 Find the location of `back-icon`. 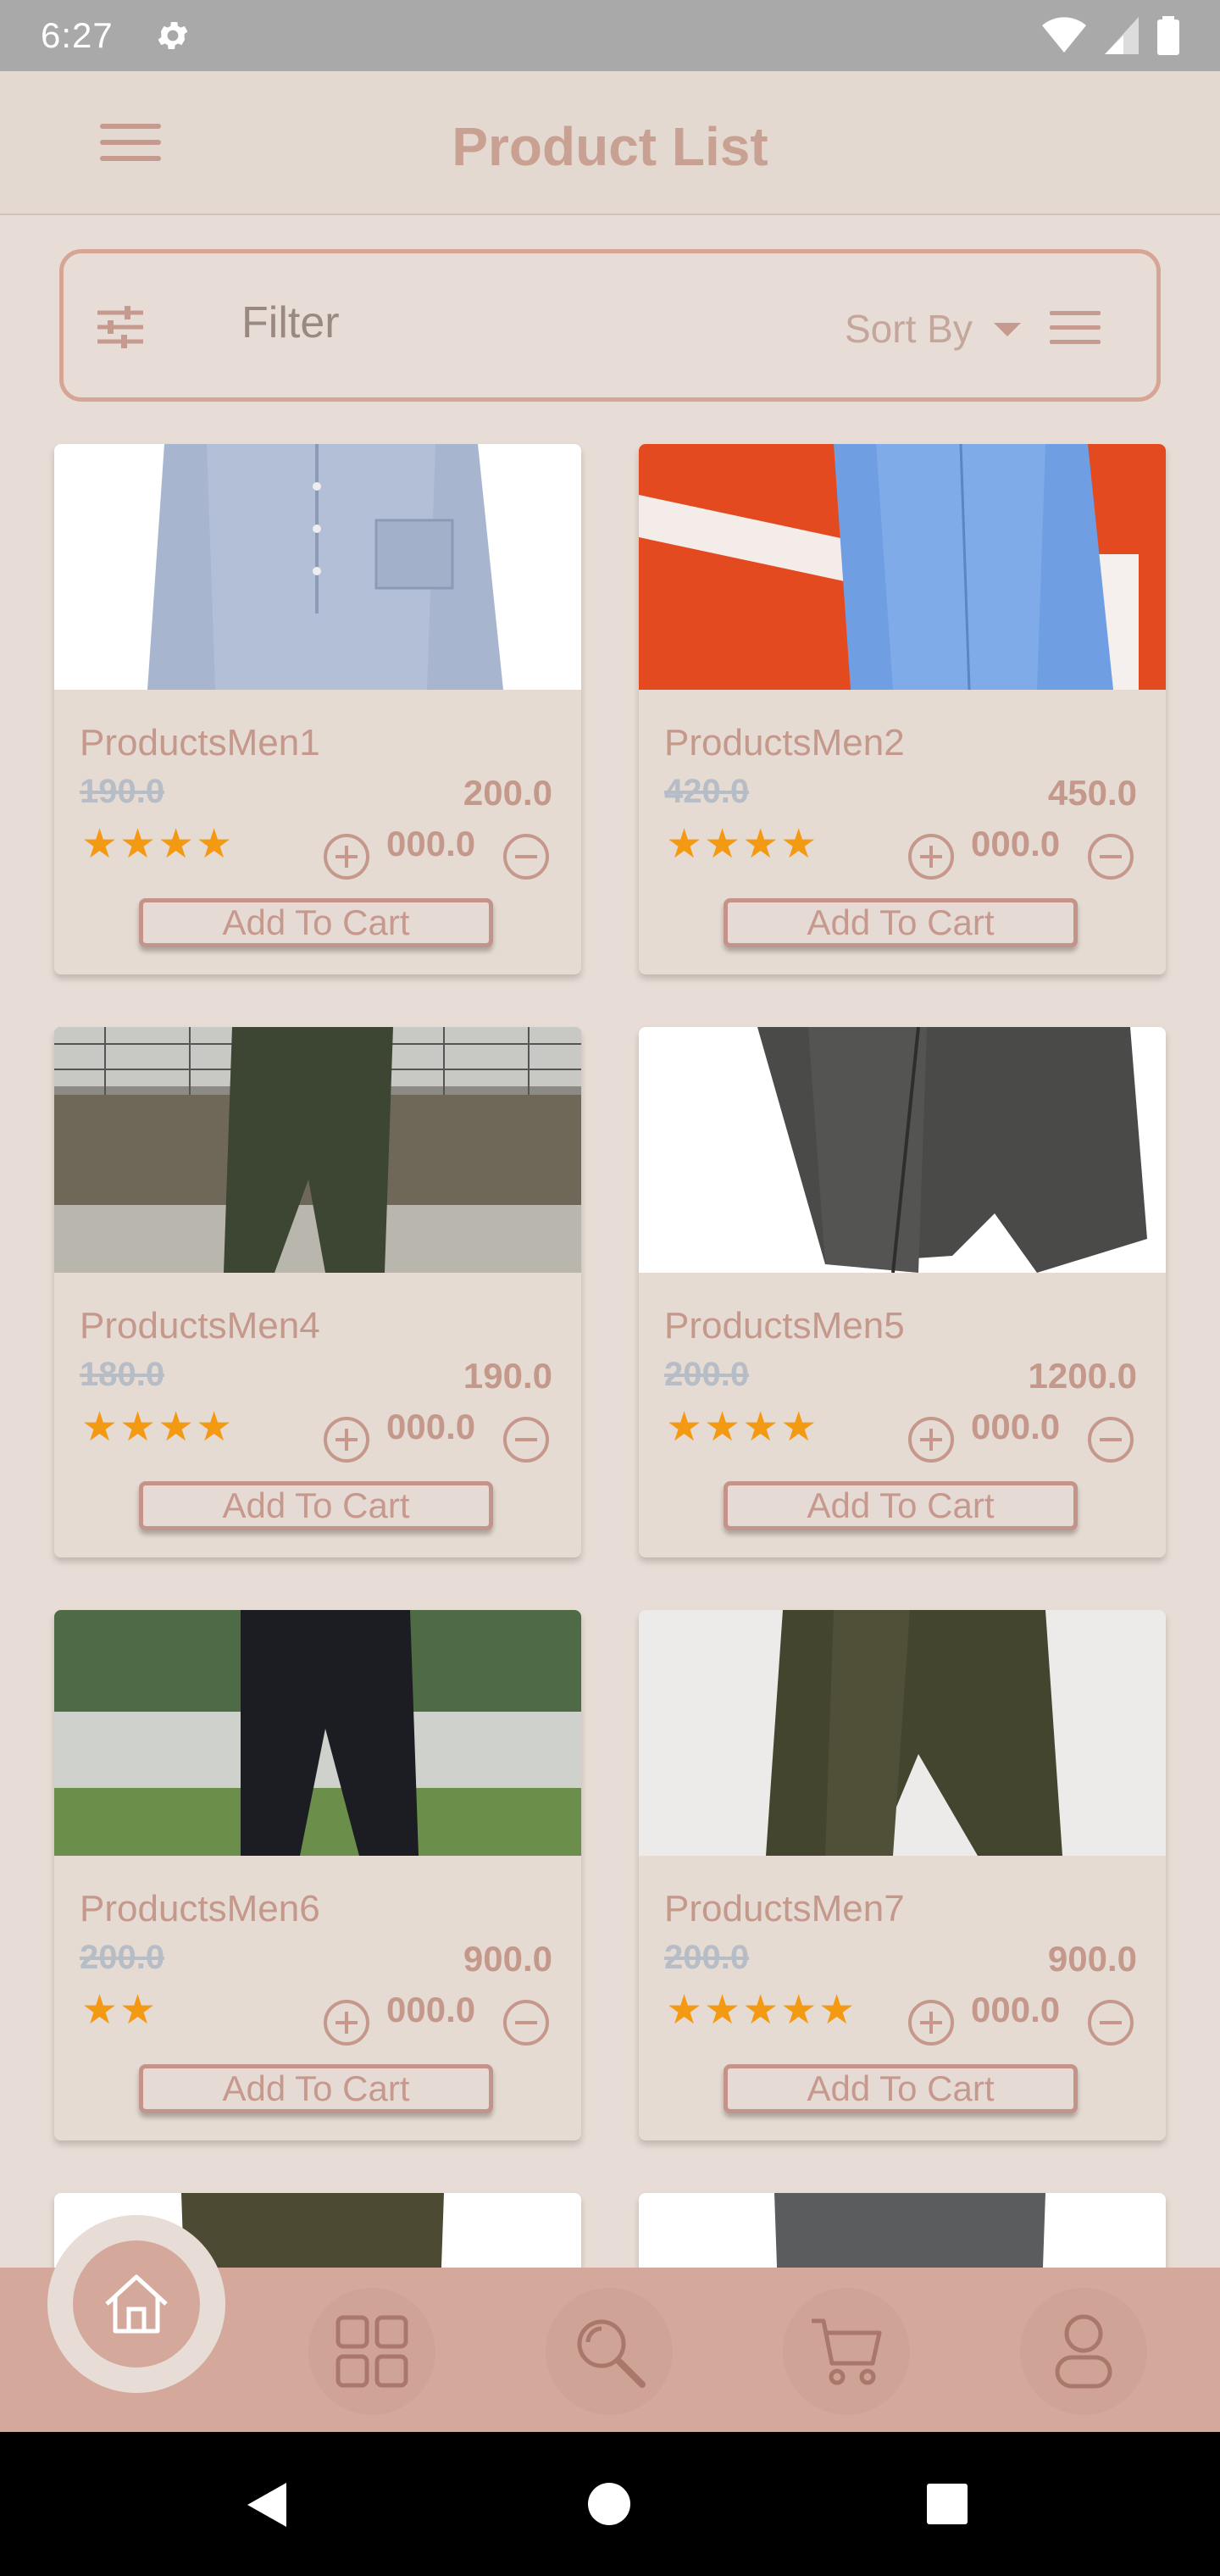

back-icon is located at coordinates (266, 2505).